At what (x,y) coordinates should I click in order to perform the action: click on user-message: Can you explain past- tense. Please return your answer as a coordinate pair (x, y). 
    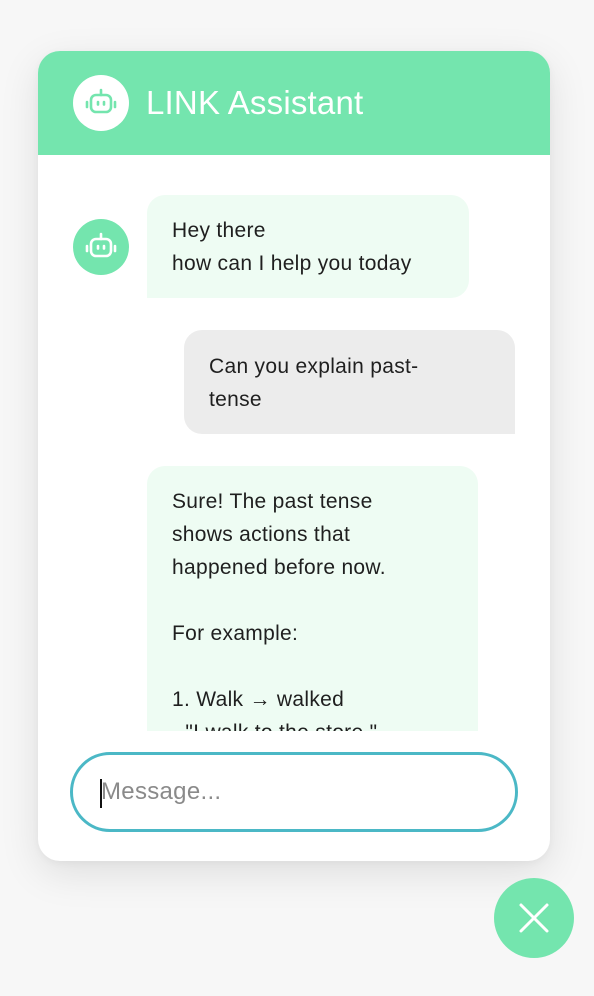
    Looking at the image, I should click on (349, 382).